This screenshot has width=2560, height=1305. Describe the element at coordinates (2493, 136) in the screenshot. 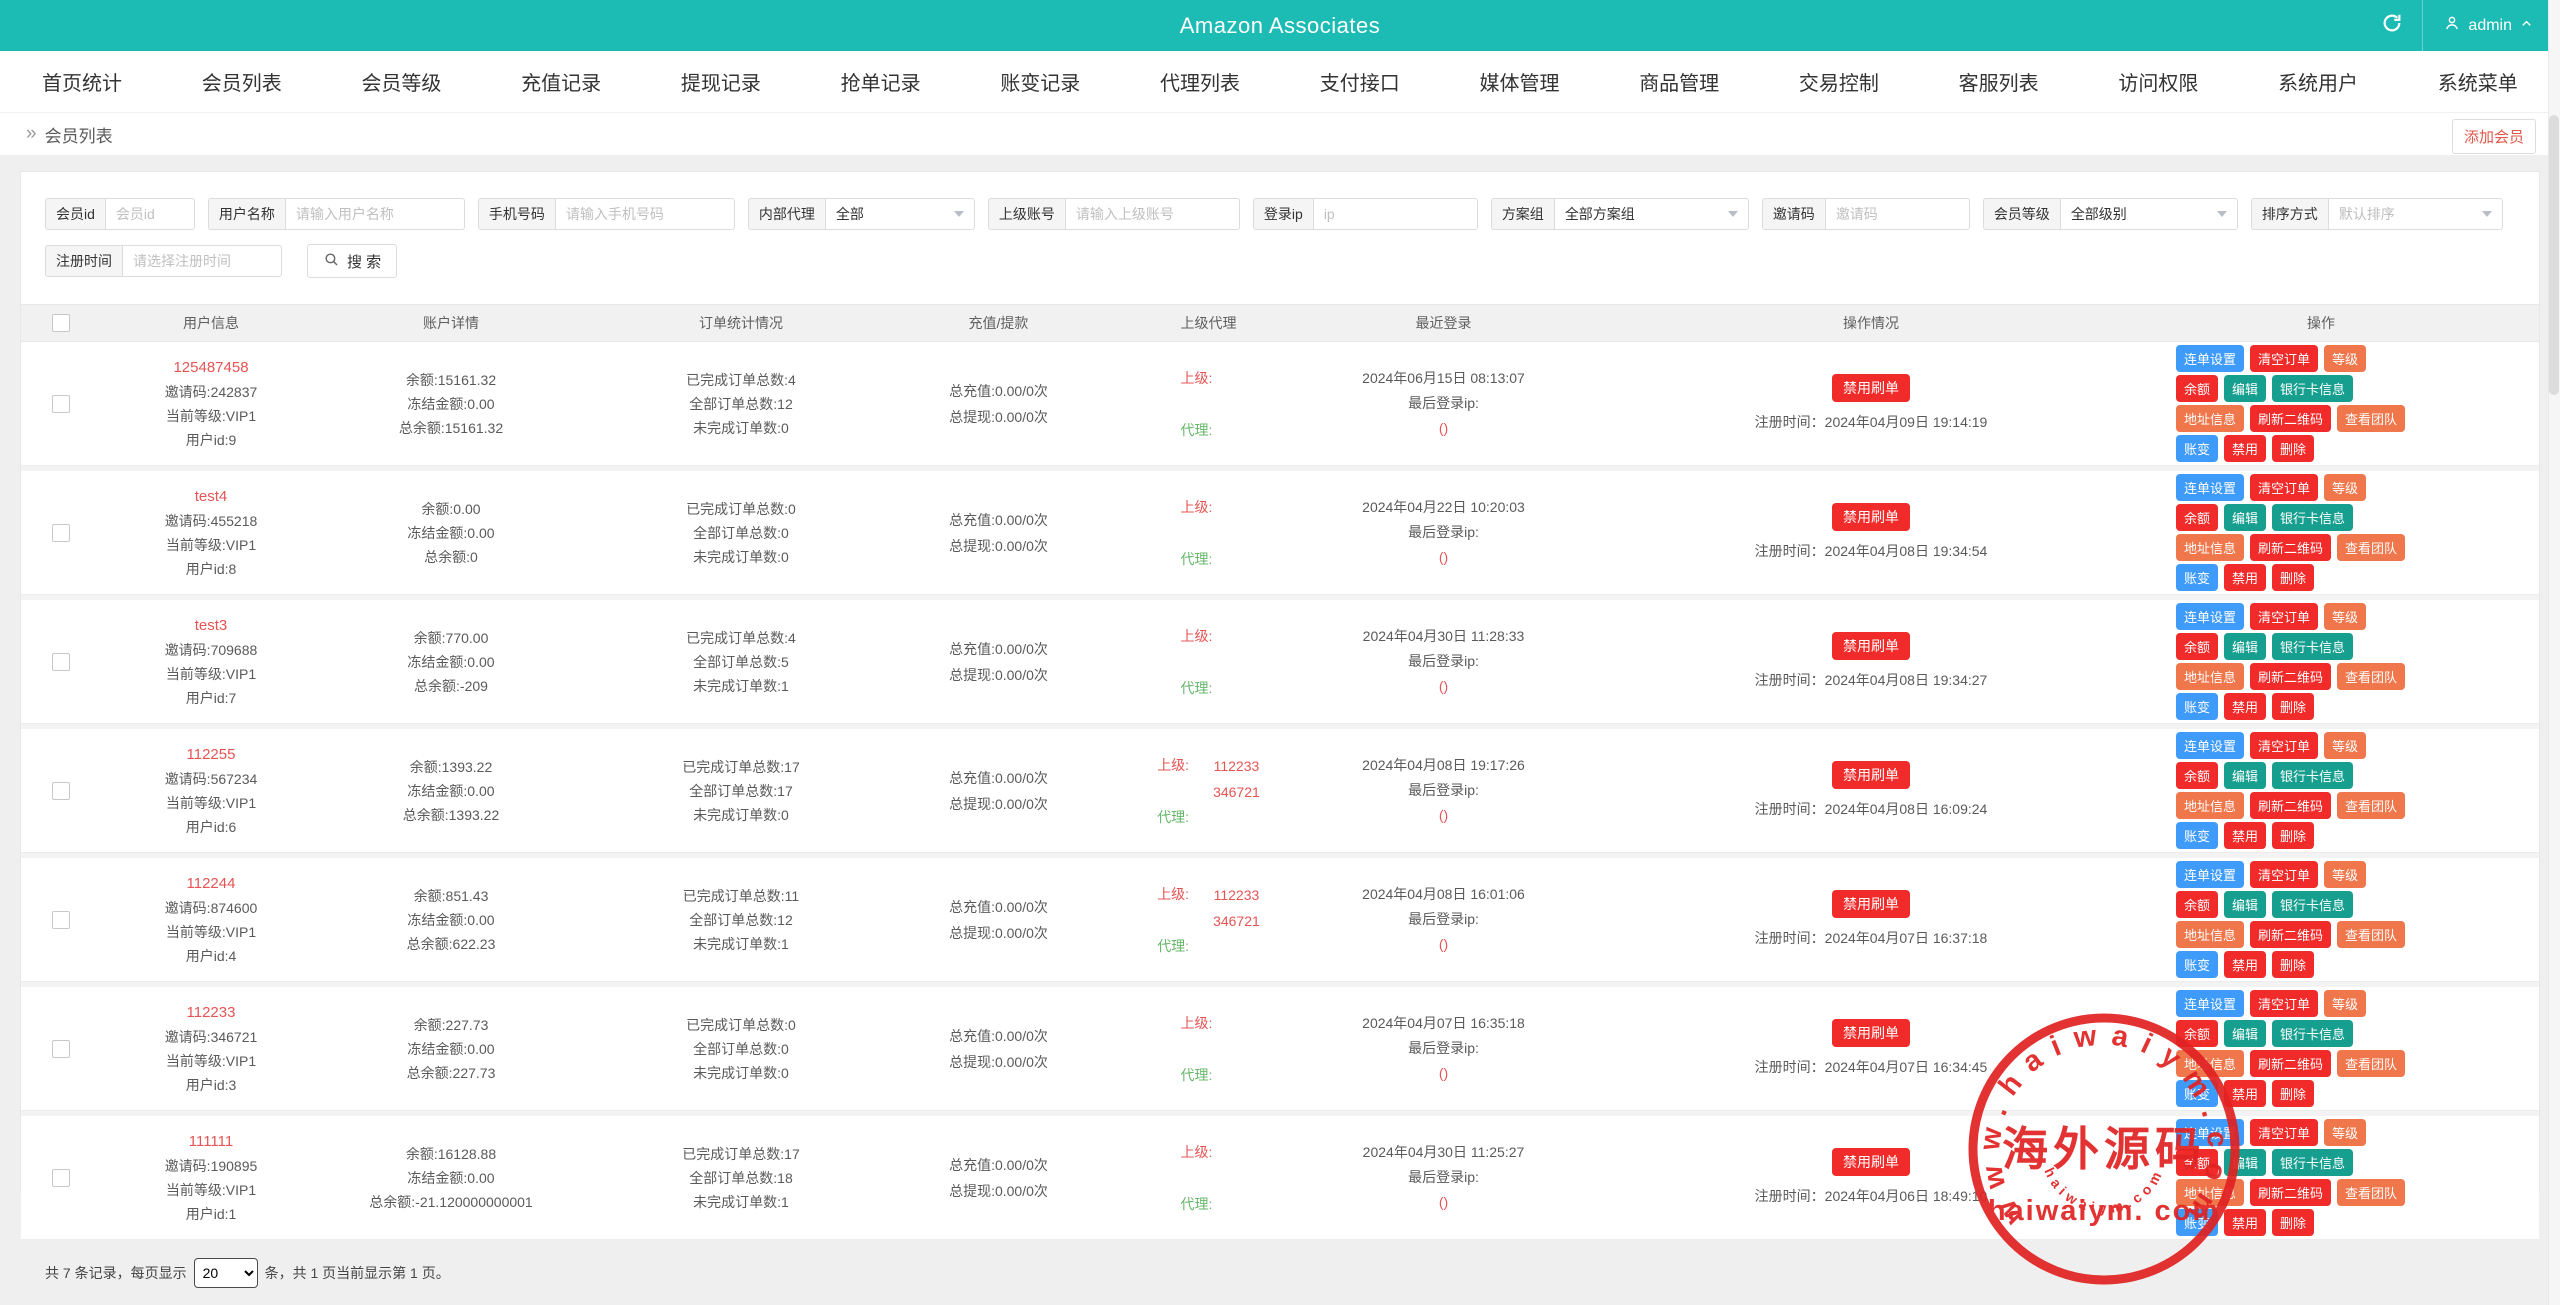

I see `add-member-button: 添加会员` at that location.